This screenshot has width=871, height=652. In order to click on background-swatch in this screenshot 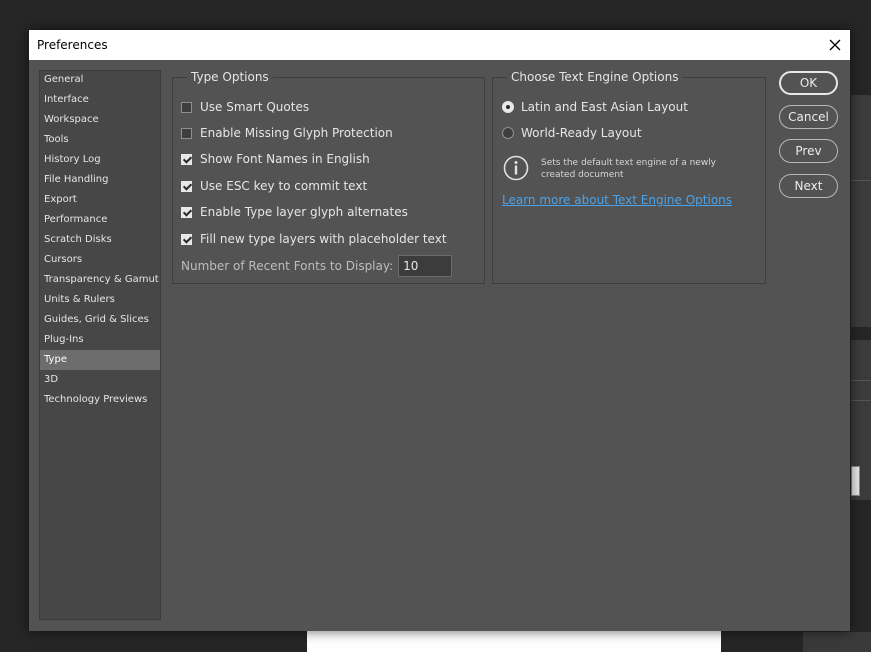, I will do `click(855, 481)`.